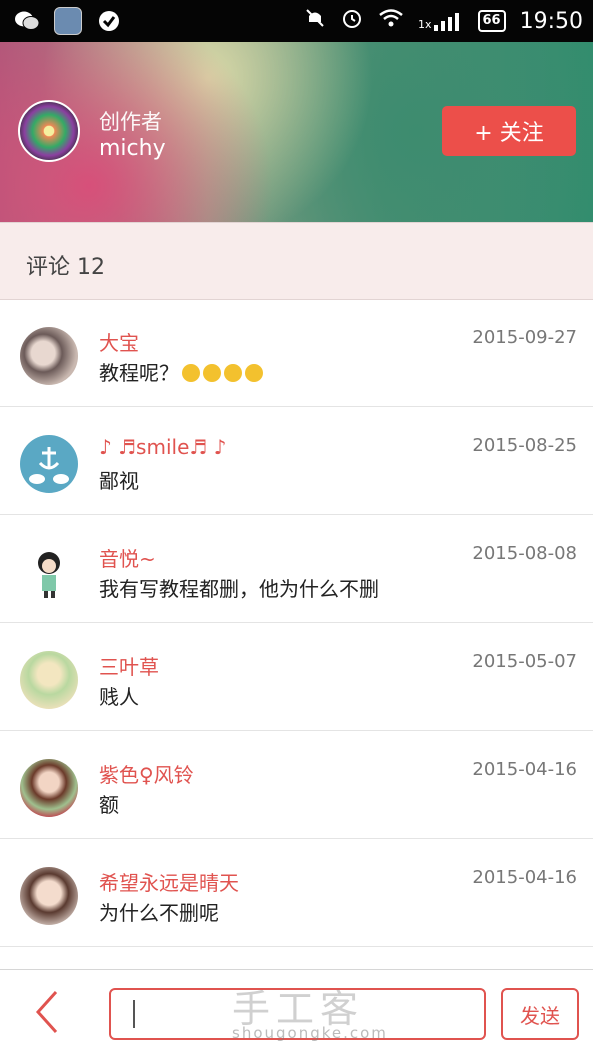 This screenshot has height=1054, width=593. What do you see at coordinates (162, 447) in the screenshot?
I see `comment-username: ♪ ♬smile♬ ♪` at bounding box center [162, 447].